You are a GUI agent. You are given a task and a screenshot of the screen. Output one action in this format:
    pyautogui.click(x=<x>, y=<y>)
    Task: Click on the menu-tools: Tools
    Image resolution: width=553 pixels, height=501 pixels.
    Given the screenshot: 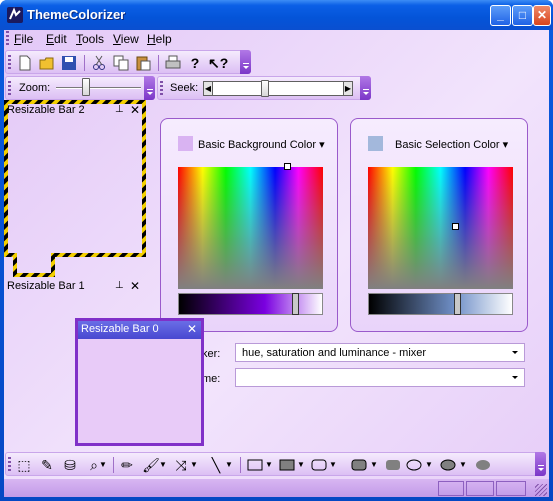 What is the action you would take?
    pyautogui.click(x=90, y=39)
    